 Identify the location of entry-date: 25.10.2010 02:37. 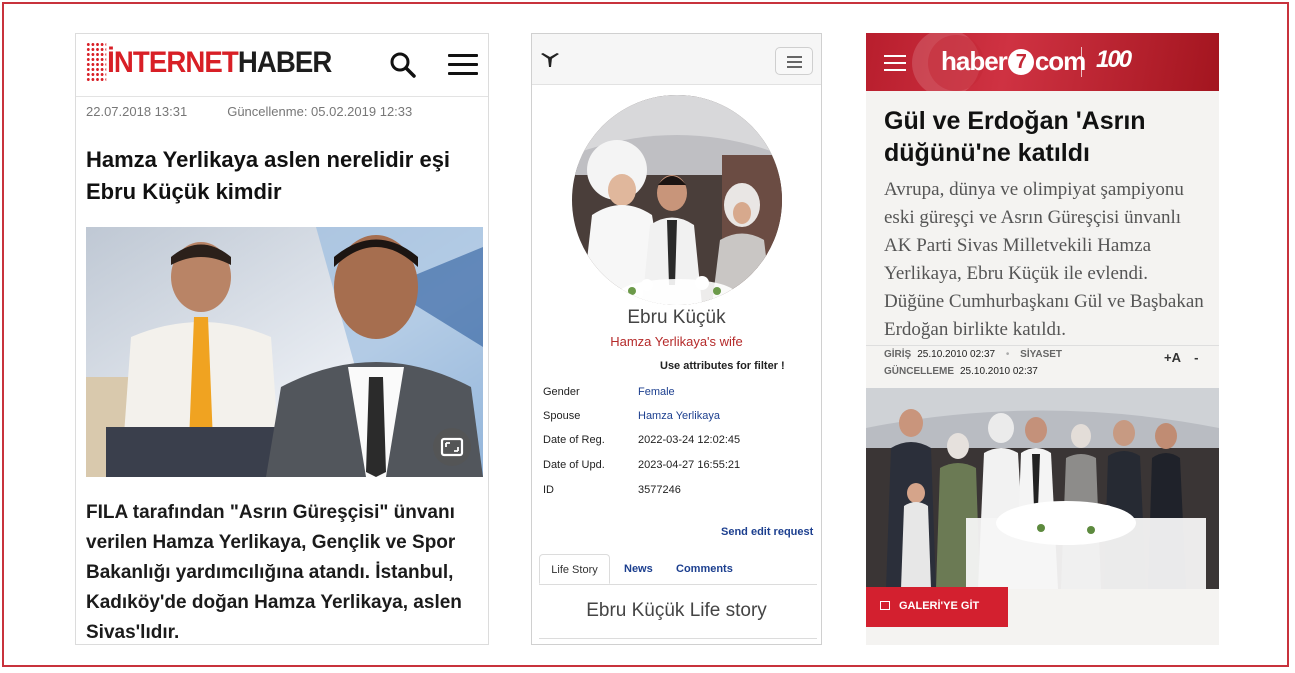
(956, 354).